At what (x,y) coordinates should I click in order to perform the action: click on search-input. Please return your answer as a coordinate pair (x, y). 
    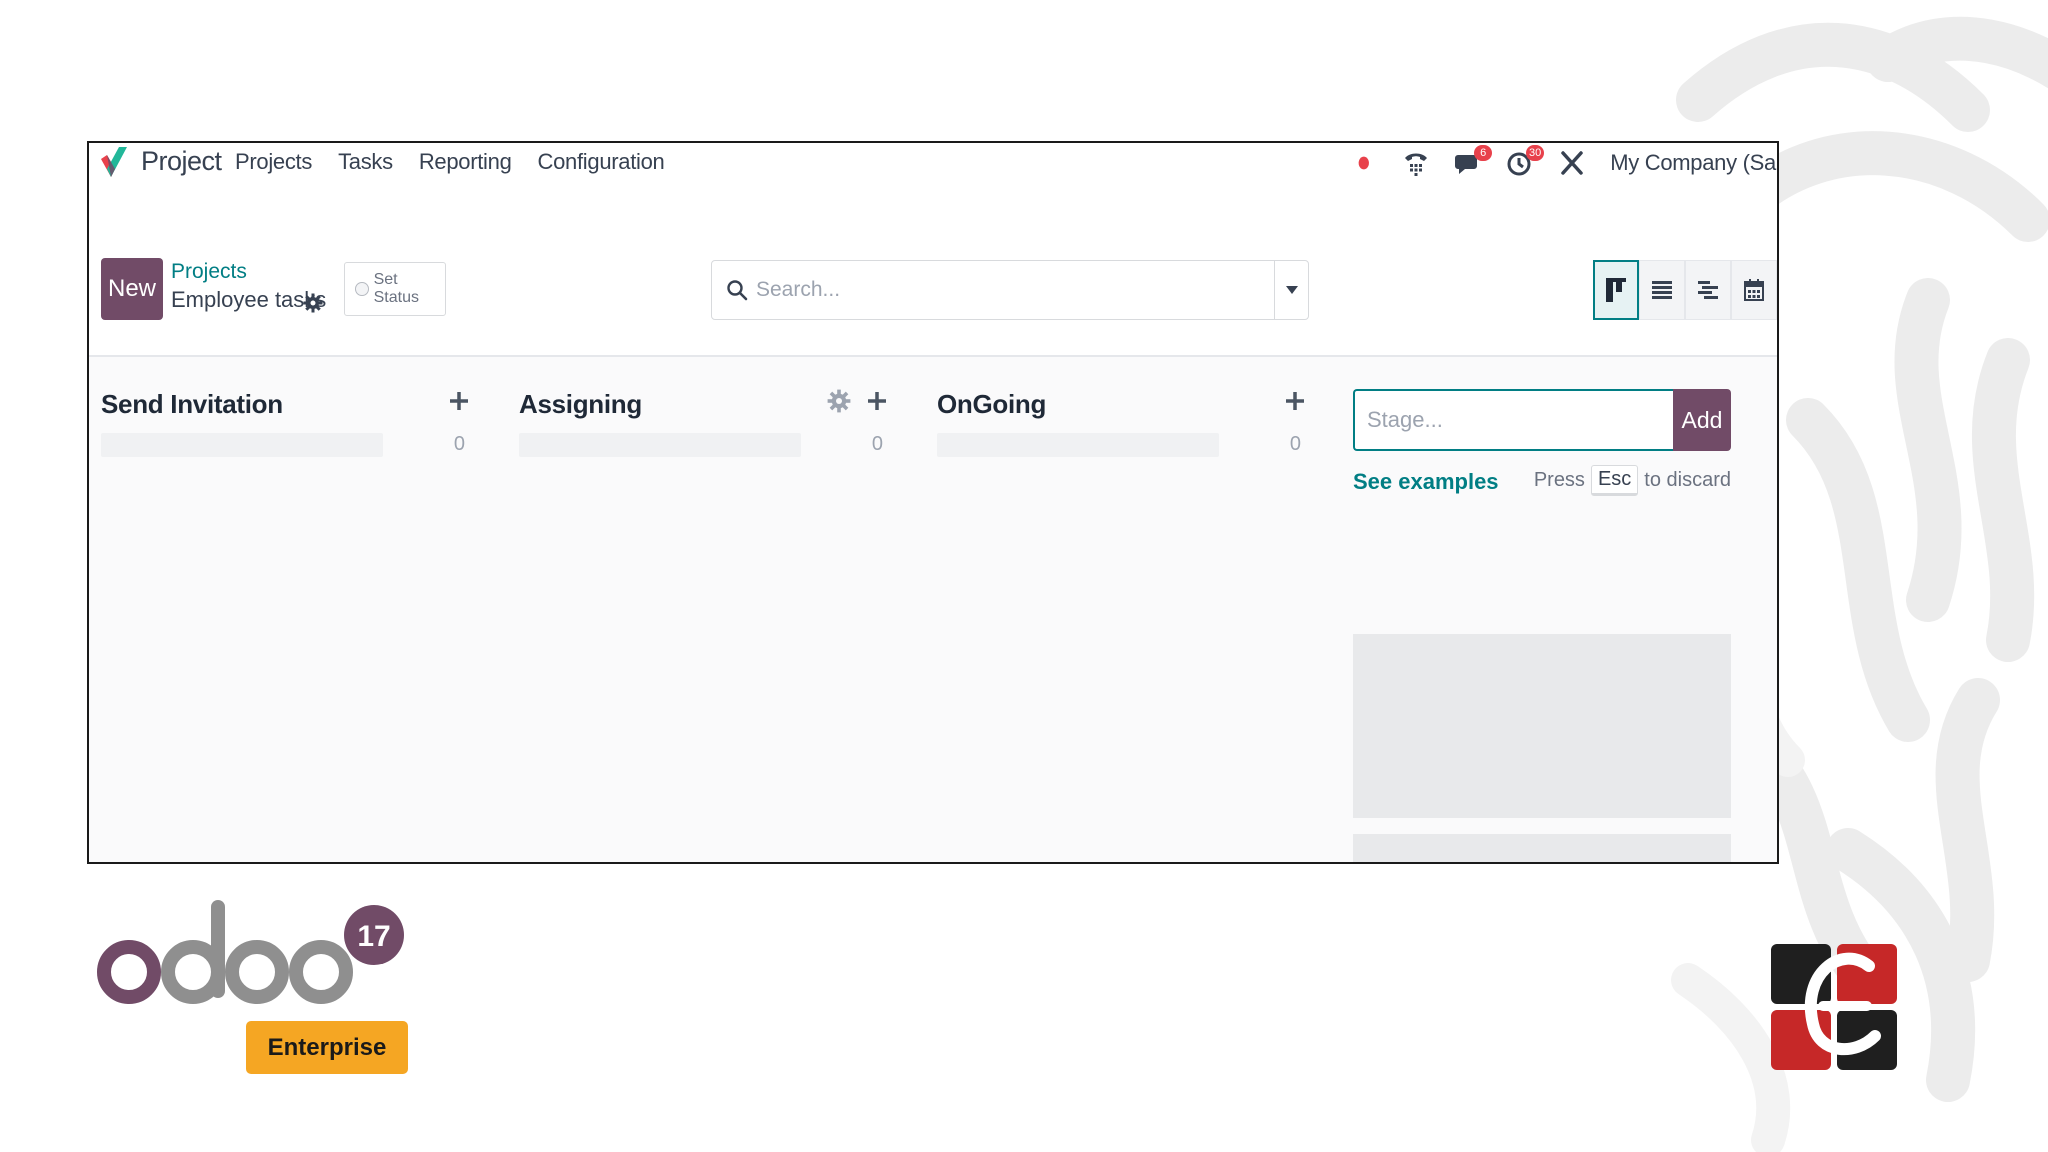
    Looking at the image, I should click on (1015, 290).